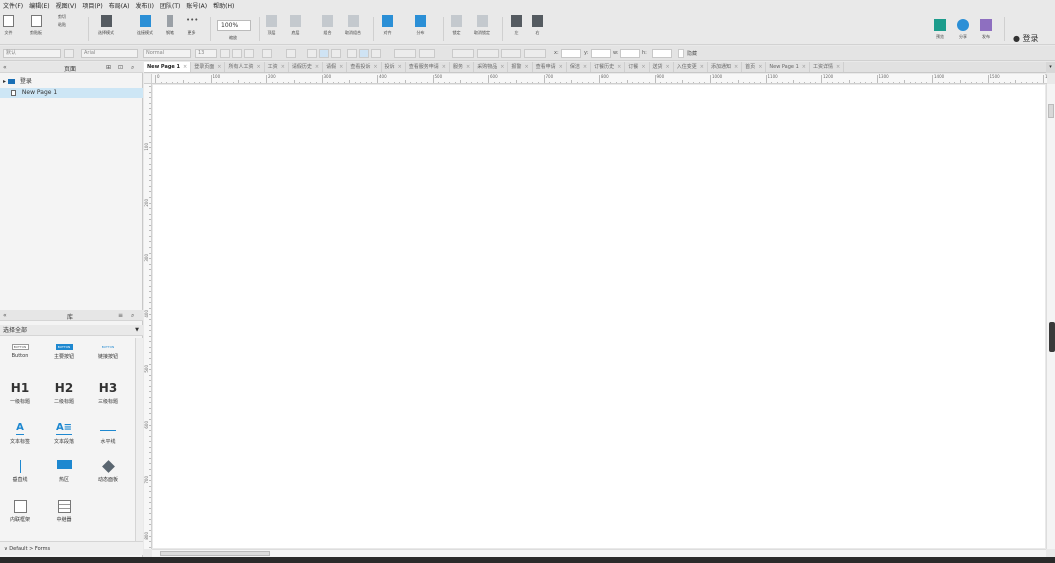  What do you see at coordinates (64, 352) in the screenshot?
I see `widget-primary-button: BUTTON 主要按钮` at bounding box center [64, 352].